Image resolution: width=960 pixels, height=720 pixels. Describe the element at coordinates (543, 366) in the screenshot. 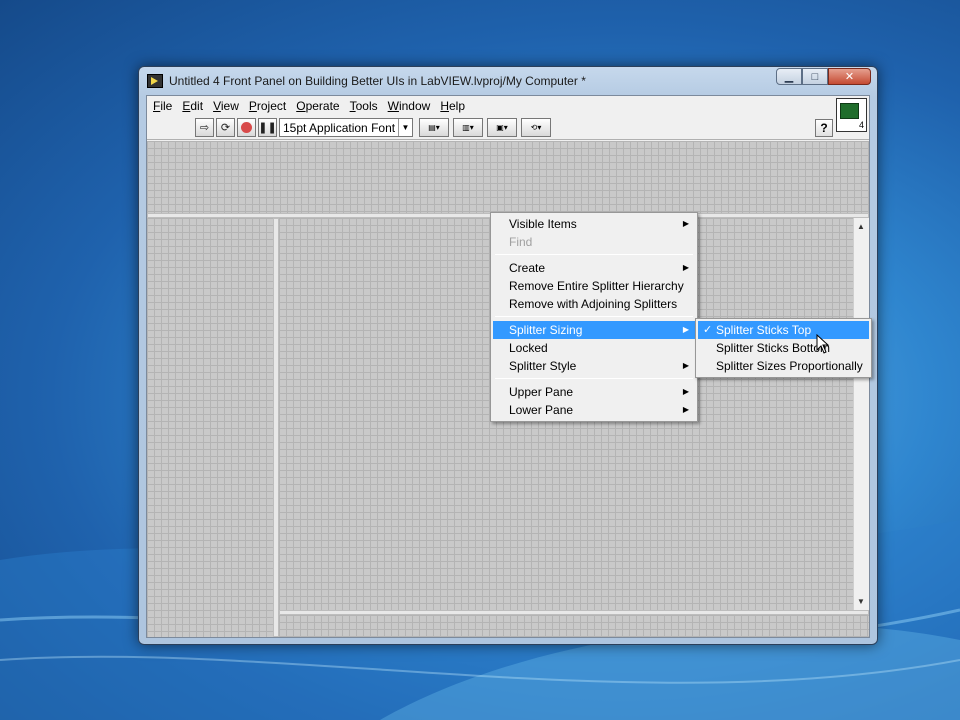

I see `menu-item-label: Splitter Style` at that location.